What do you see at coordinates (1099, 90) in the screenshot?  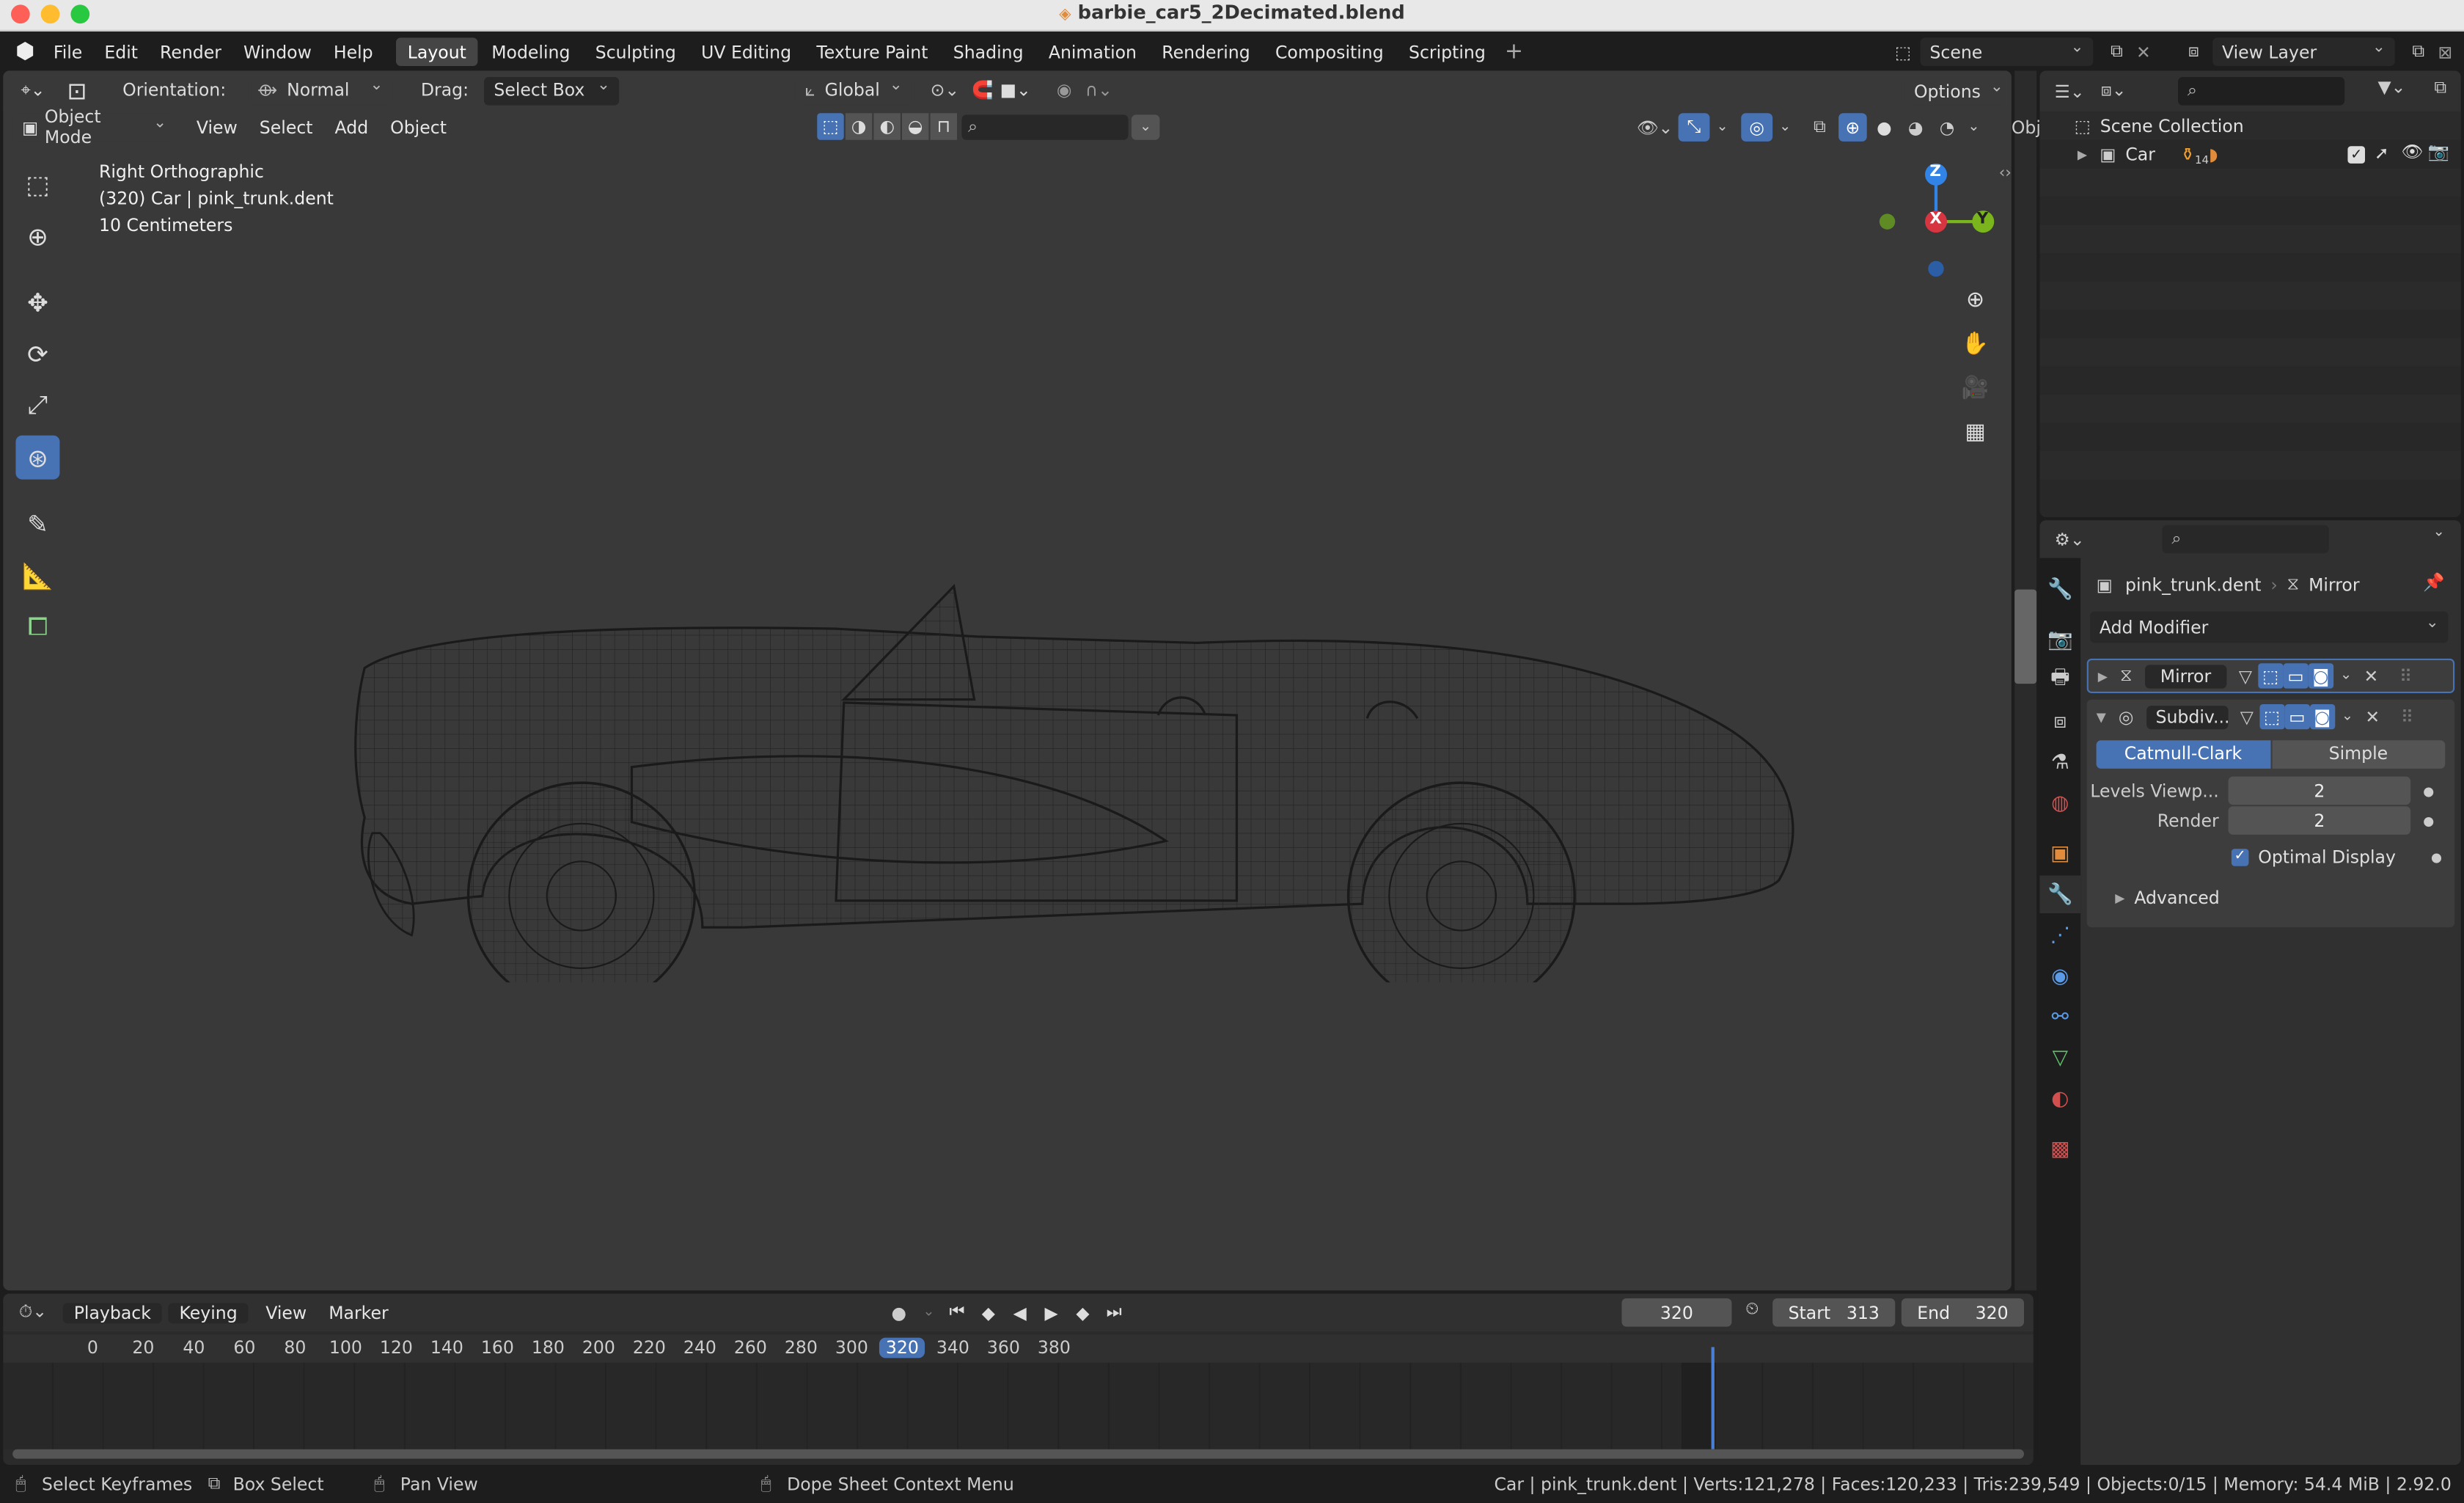 I see `proportional-falloff-icon: ∩⌄` at bounding box center [1099, 90].